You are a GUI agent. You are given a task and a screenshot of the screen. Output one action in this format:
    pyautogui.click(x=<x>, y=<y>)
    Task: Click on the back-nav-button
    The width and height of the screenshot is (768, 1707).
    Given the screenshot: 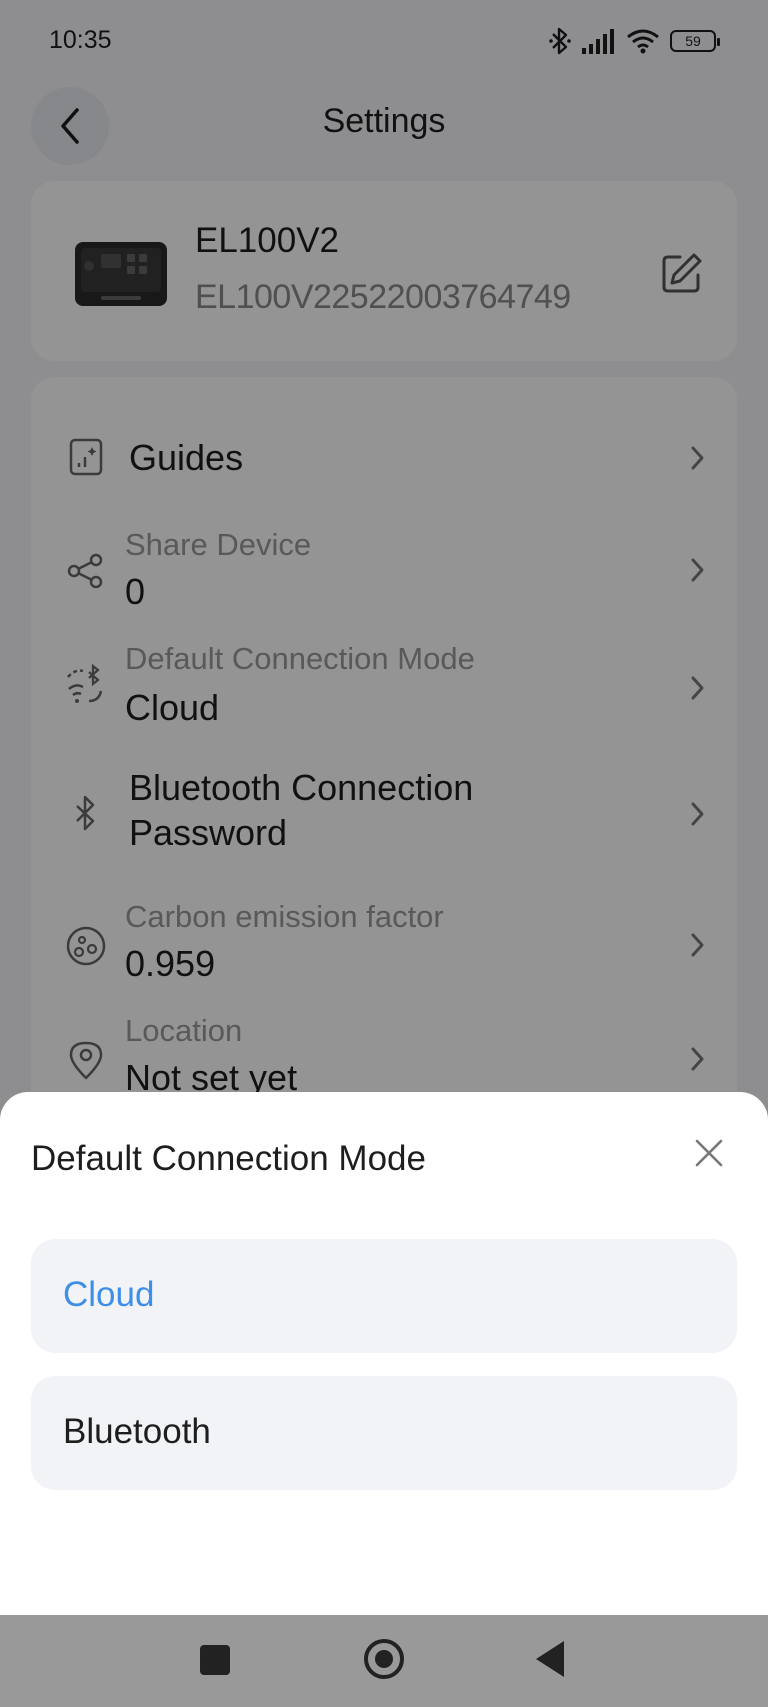 What is the action you would take?
    pyautogui.click(x=550, y=1659)
    